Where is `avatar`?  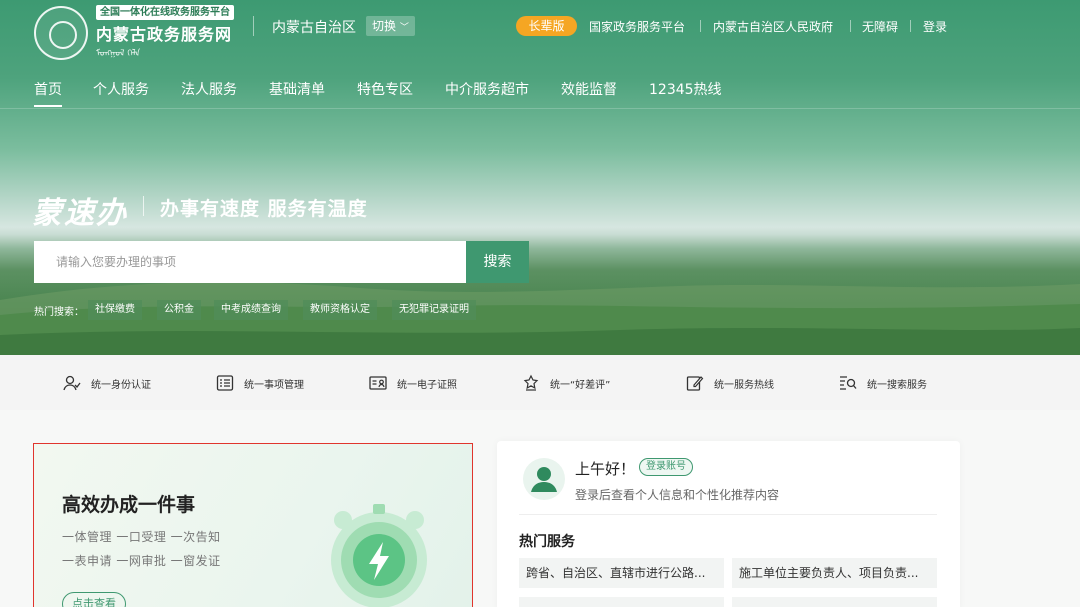
avatar is located at coordinates (544, 479).